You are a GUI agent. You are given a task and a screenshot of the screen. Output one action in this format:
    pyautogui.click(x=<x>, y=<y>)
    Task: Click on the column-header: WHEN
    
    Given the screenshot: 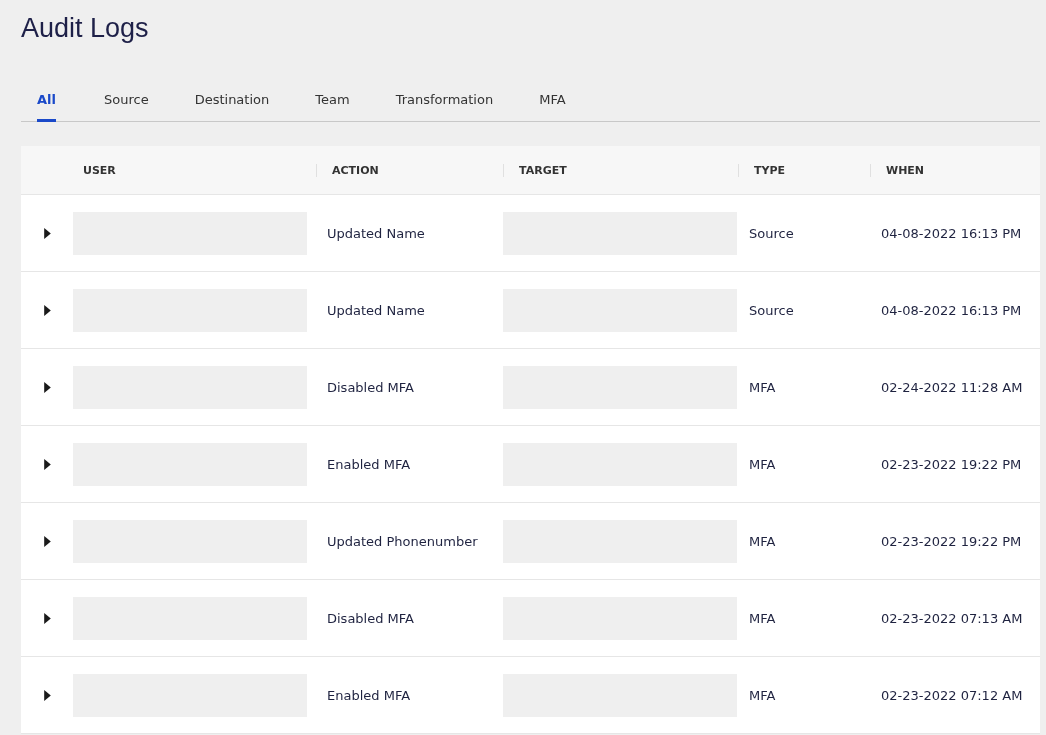 What is the action you would take?
    pyautogui.click(x=955, y=170)
    